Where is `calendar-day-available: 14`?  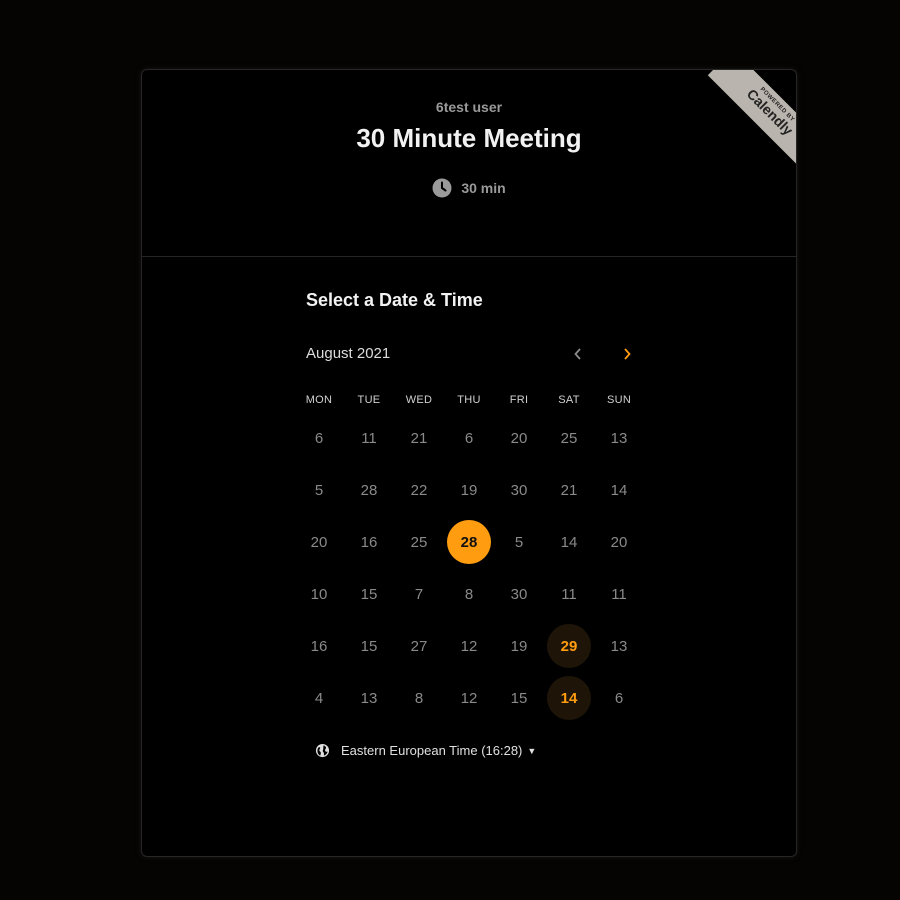
calendar-day-available: 14 is located at coordinates (569, 698).